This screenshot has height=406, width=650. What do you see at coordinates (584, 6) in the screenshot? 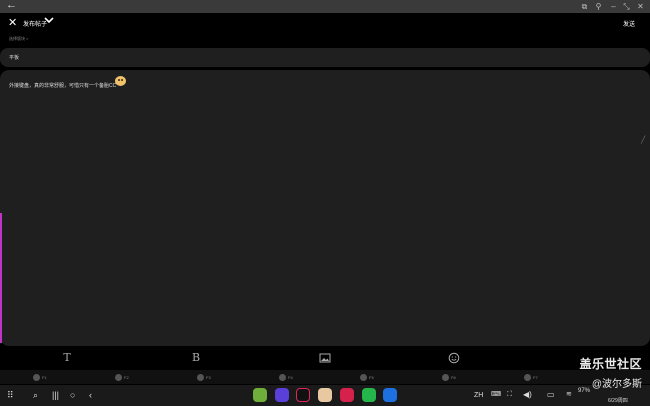
I see `multiwindow-icon: ⧉` at bounding box center [584, 6].